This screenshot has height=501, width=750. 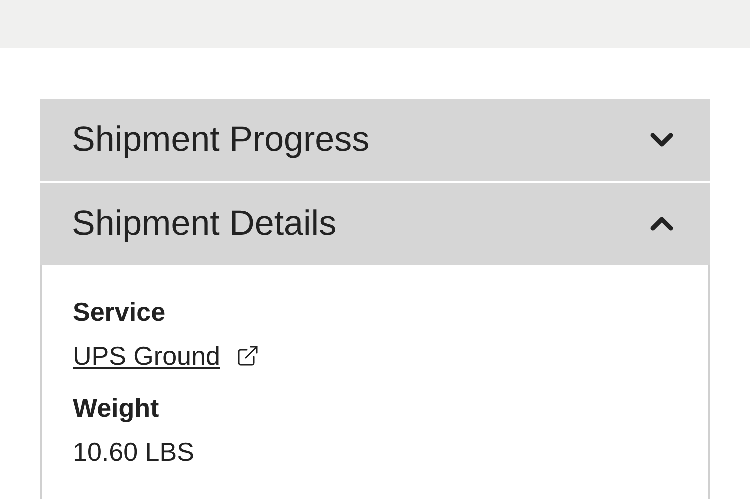 I want to click on service-link: UPS Ground, so click(x=150, y=356).